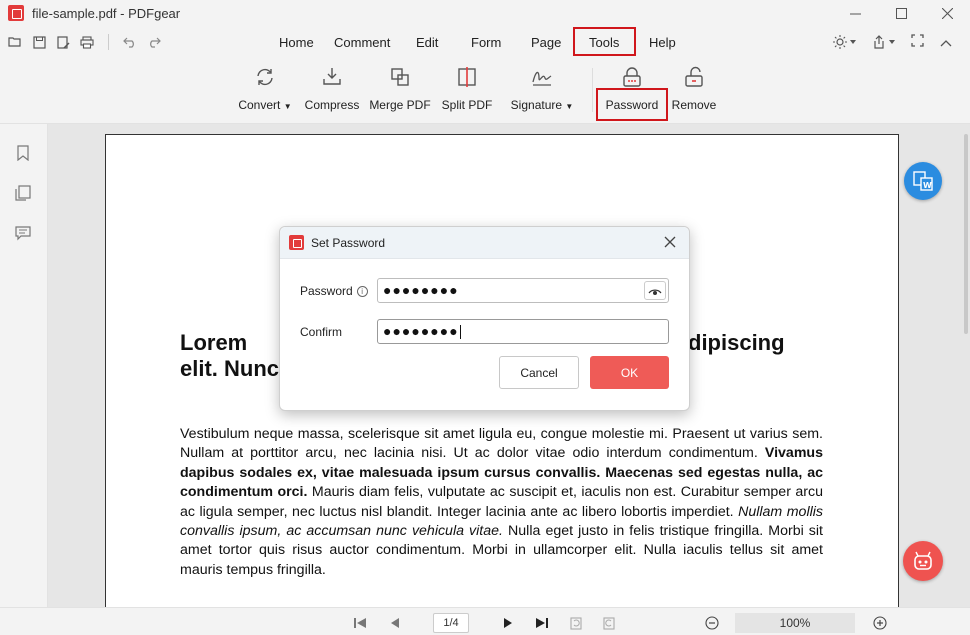 This screenshot has height=635, width=970. Describe the element at coordinates (880, 623) in the screenshot. I see `zoom-in-icon` at that location.